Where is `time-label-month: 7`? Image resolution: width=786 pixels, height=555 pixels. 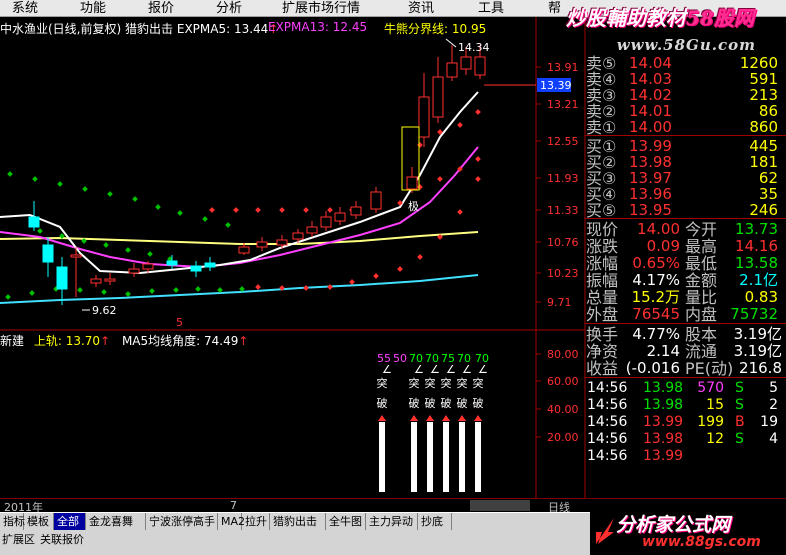 time-label-month: 7 is located at coordinates (233, 505).